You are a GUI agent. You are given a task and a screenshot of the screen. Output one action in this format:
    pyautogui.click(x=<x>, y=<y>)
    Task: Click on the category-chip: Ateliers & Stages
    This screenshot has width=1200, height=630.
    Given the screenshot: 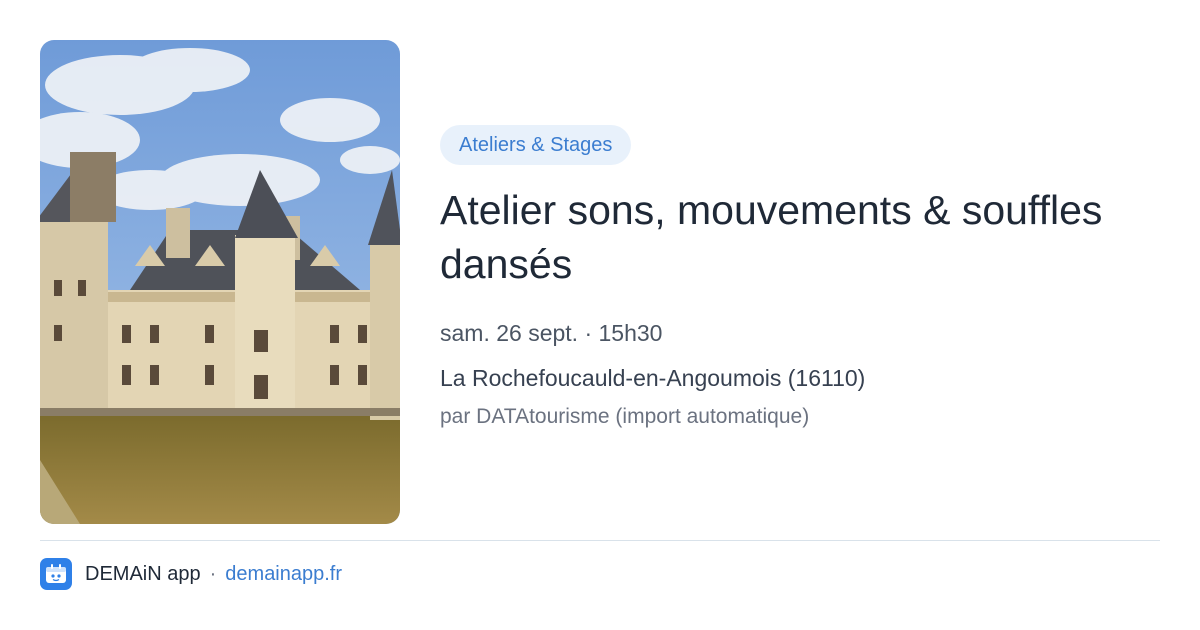 What is the action you would take?
    pyautogui.click(x=536, y=145)
    